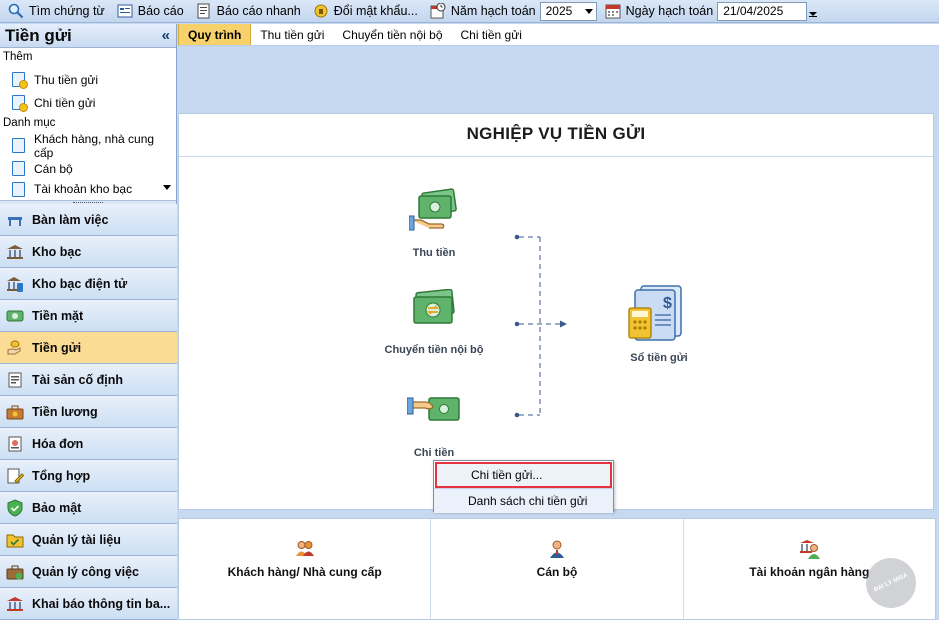 The image size is (939, 620). Describe the element at coordinates (433, 410) in the screenshot. I see `pay-money-icon` at that location.